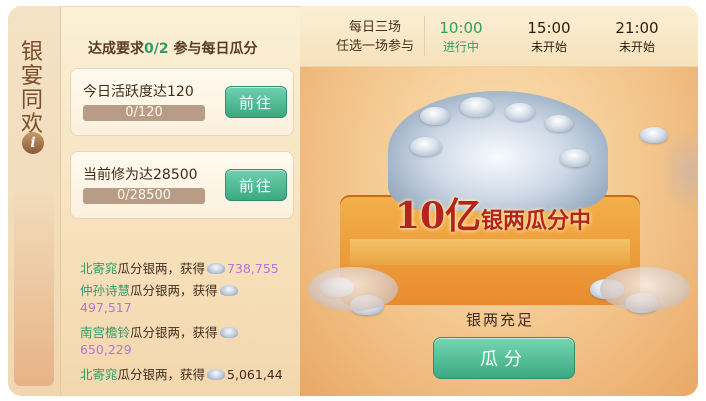 This screenshot has width=706, height=401. Describe the element at coordinates (499, 320) in the screenshot. I see `stock-label: 银两充足` at that location.